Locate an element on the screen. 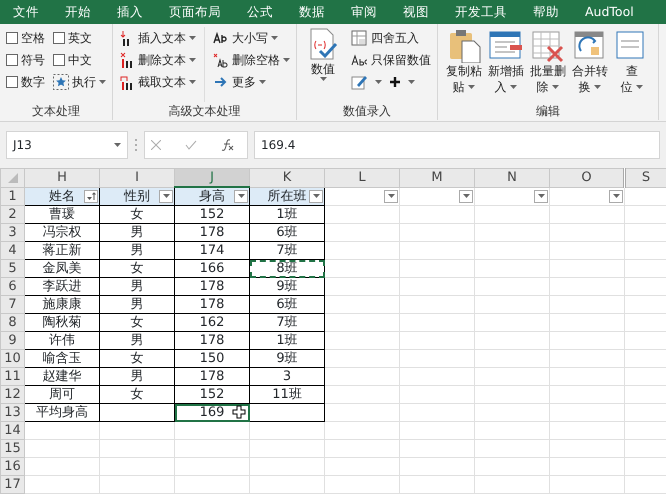  row-header: 9 is located at coordinates (12, 341).